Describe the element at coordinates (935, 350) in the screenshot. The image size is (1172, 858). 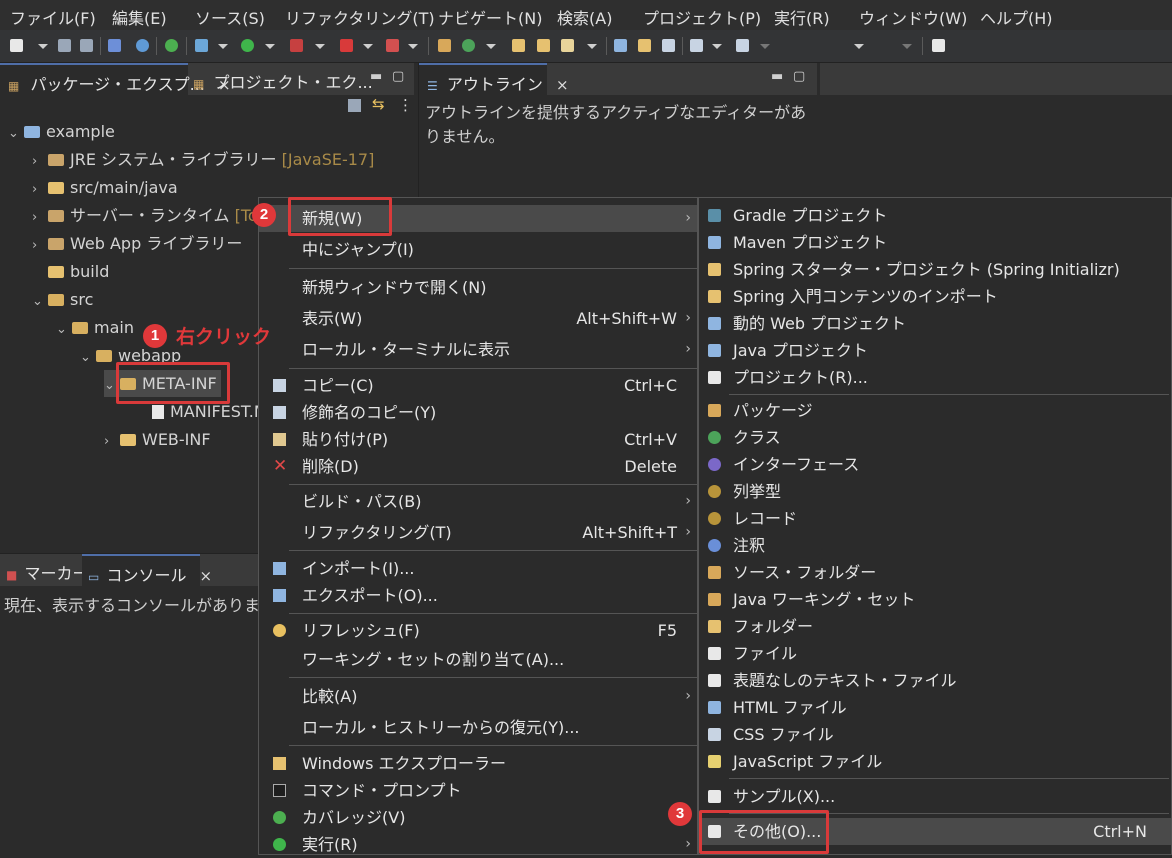
I see `sub-java-project: Java プロジェクト` at that location.